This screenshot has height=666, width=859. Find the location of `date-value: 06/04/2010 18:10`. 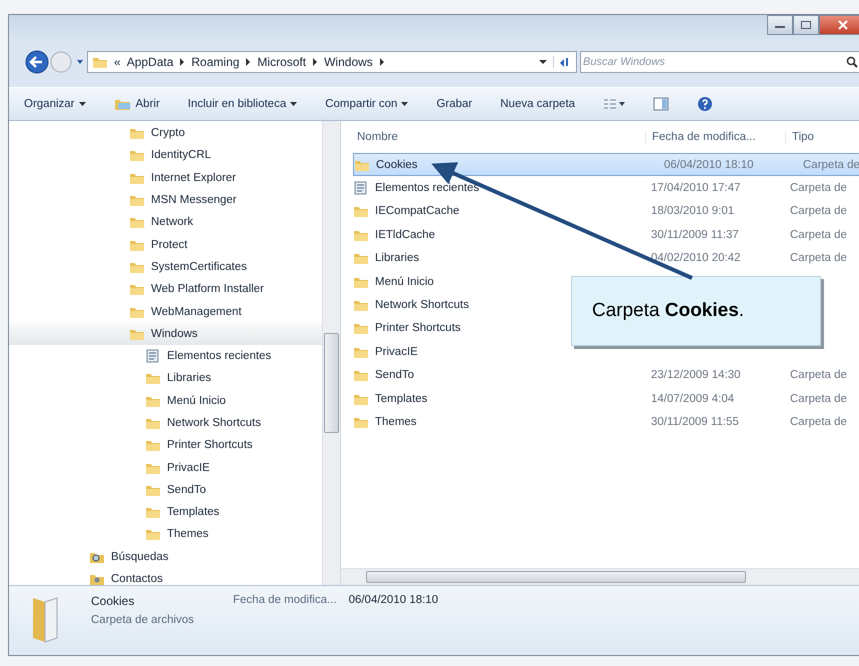

date-value: 06/04/2010 18:10 is located at coordinates (393, 600).